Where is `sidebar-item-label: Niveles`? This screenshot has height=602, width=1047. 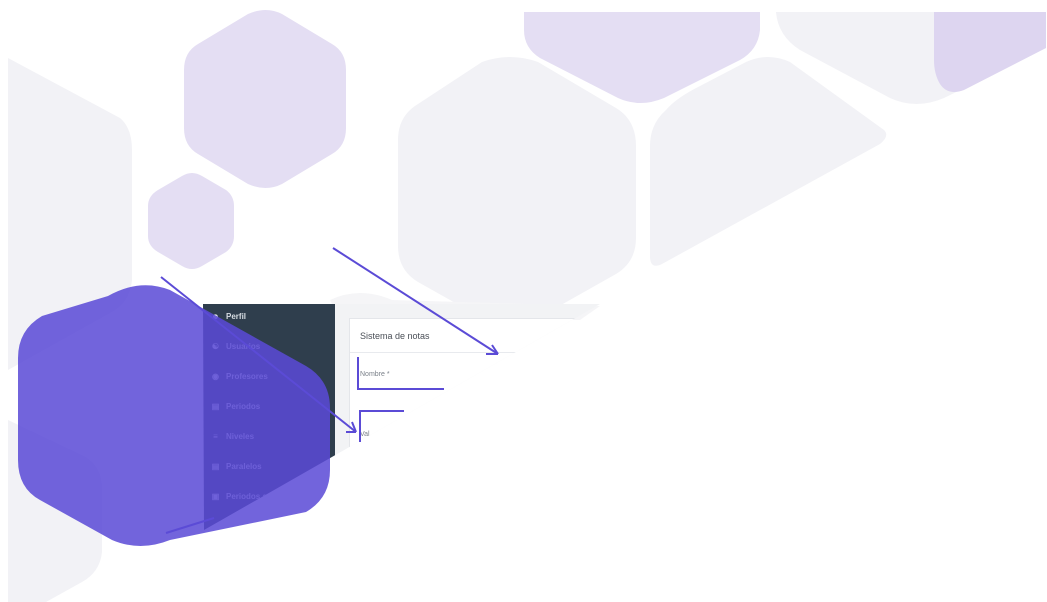
sidebar-item-label: Niveles is located at coordinates (240, 436).